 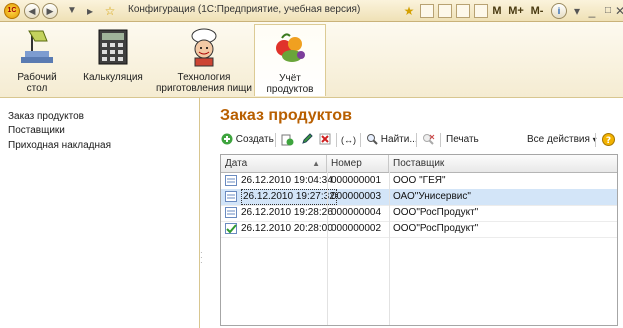 I want to click on section-label: Рабочий, so click(x=37, y=77).